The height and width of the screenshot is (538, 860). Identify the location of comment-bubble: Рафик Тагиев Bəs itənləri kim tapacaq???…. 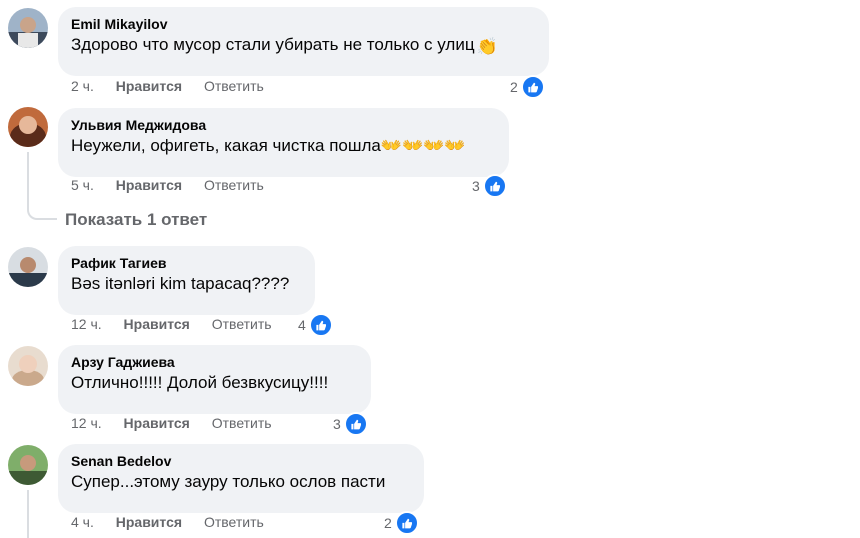
(186, 280).